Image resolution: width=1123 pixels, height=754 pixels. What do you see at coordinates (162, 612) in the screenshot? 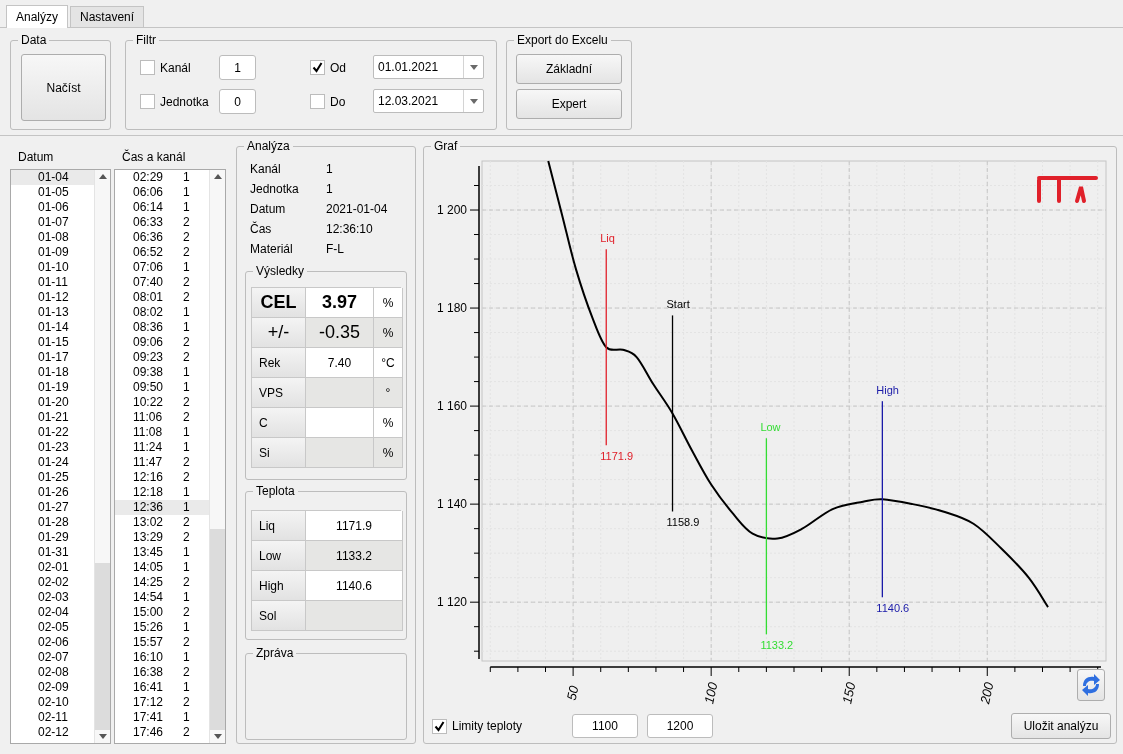
I see `list-item: 15:00 2` at bounding box center [162, 612].